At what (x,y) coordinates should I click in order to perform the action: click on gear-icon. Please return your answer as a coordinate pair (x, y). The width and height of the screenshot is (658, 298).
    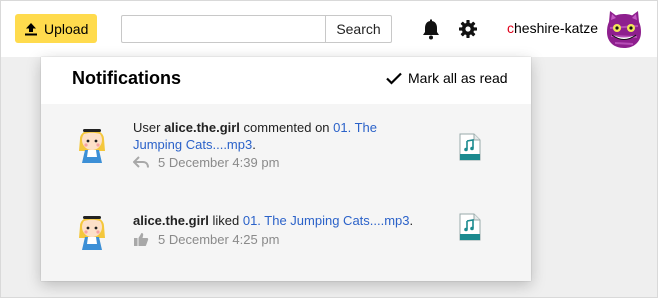
    Looking at the image, I should click on (468, 29).